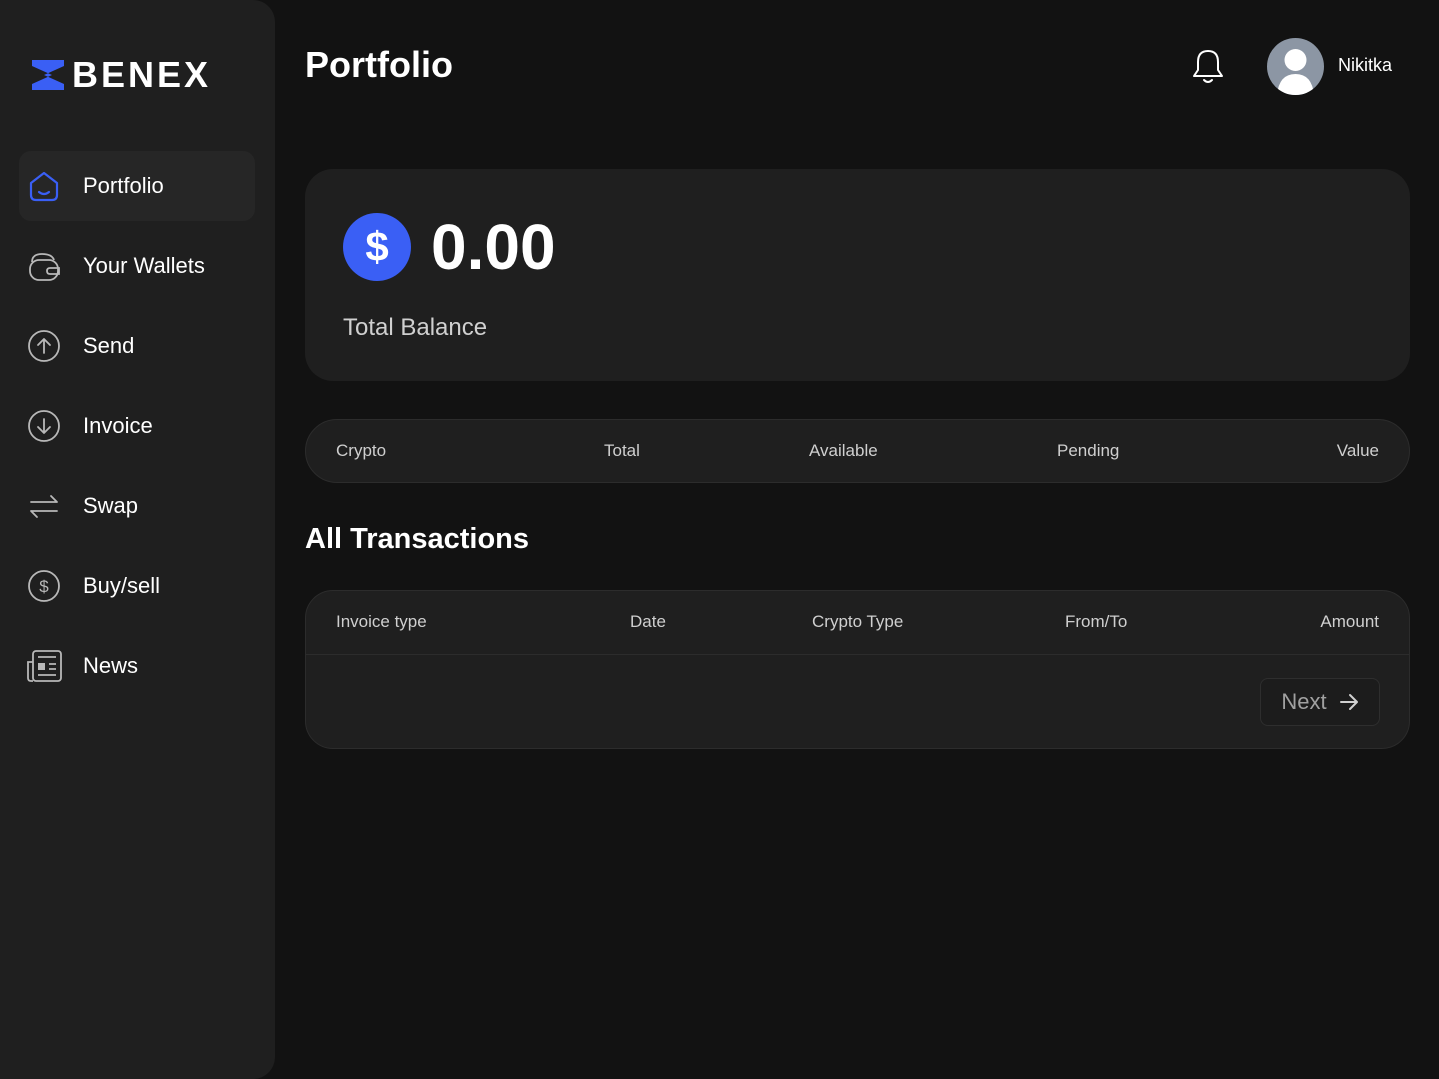 The height and width of the screenshot is (1079, 1439). I want to click on next-page-button: Next, so click(1320, 702).